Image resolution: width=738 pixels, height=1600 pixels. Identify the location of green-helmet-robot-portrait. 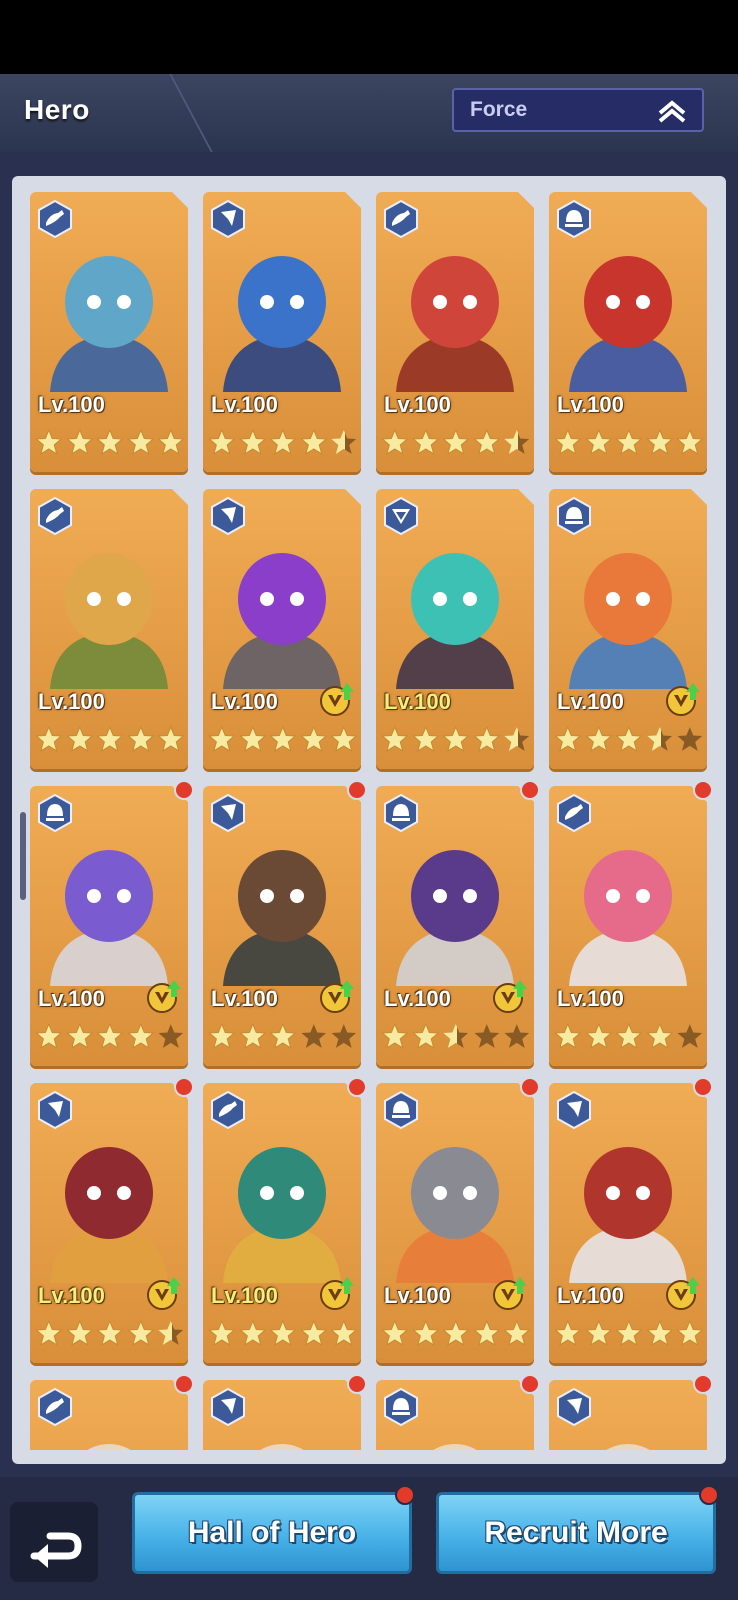
(282, 1215).